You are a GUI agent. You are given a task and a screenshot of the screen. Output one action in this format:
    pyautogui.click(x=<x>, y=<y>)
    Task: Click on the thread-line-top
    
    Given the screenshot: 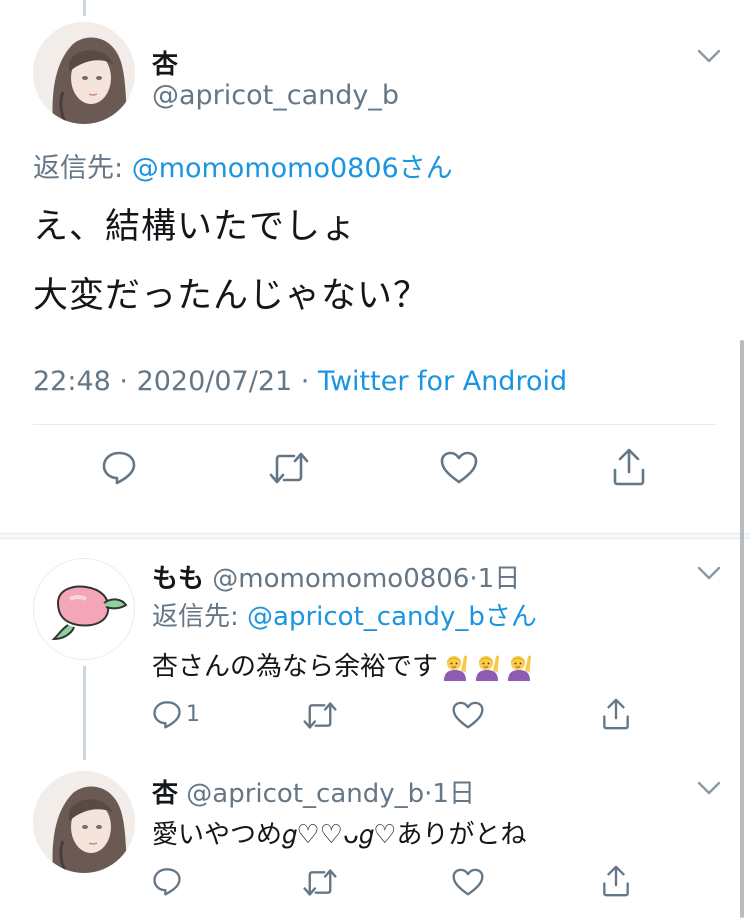 What is the action you would take?
    pyautogui.click(x=84, y=8)
    